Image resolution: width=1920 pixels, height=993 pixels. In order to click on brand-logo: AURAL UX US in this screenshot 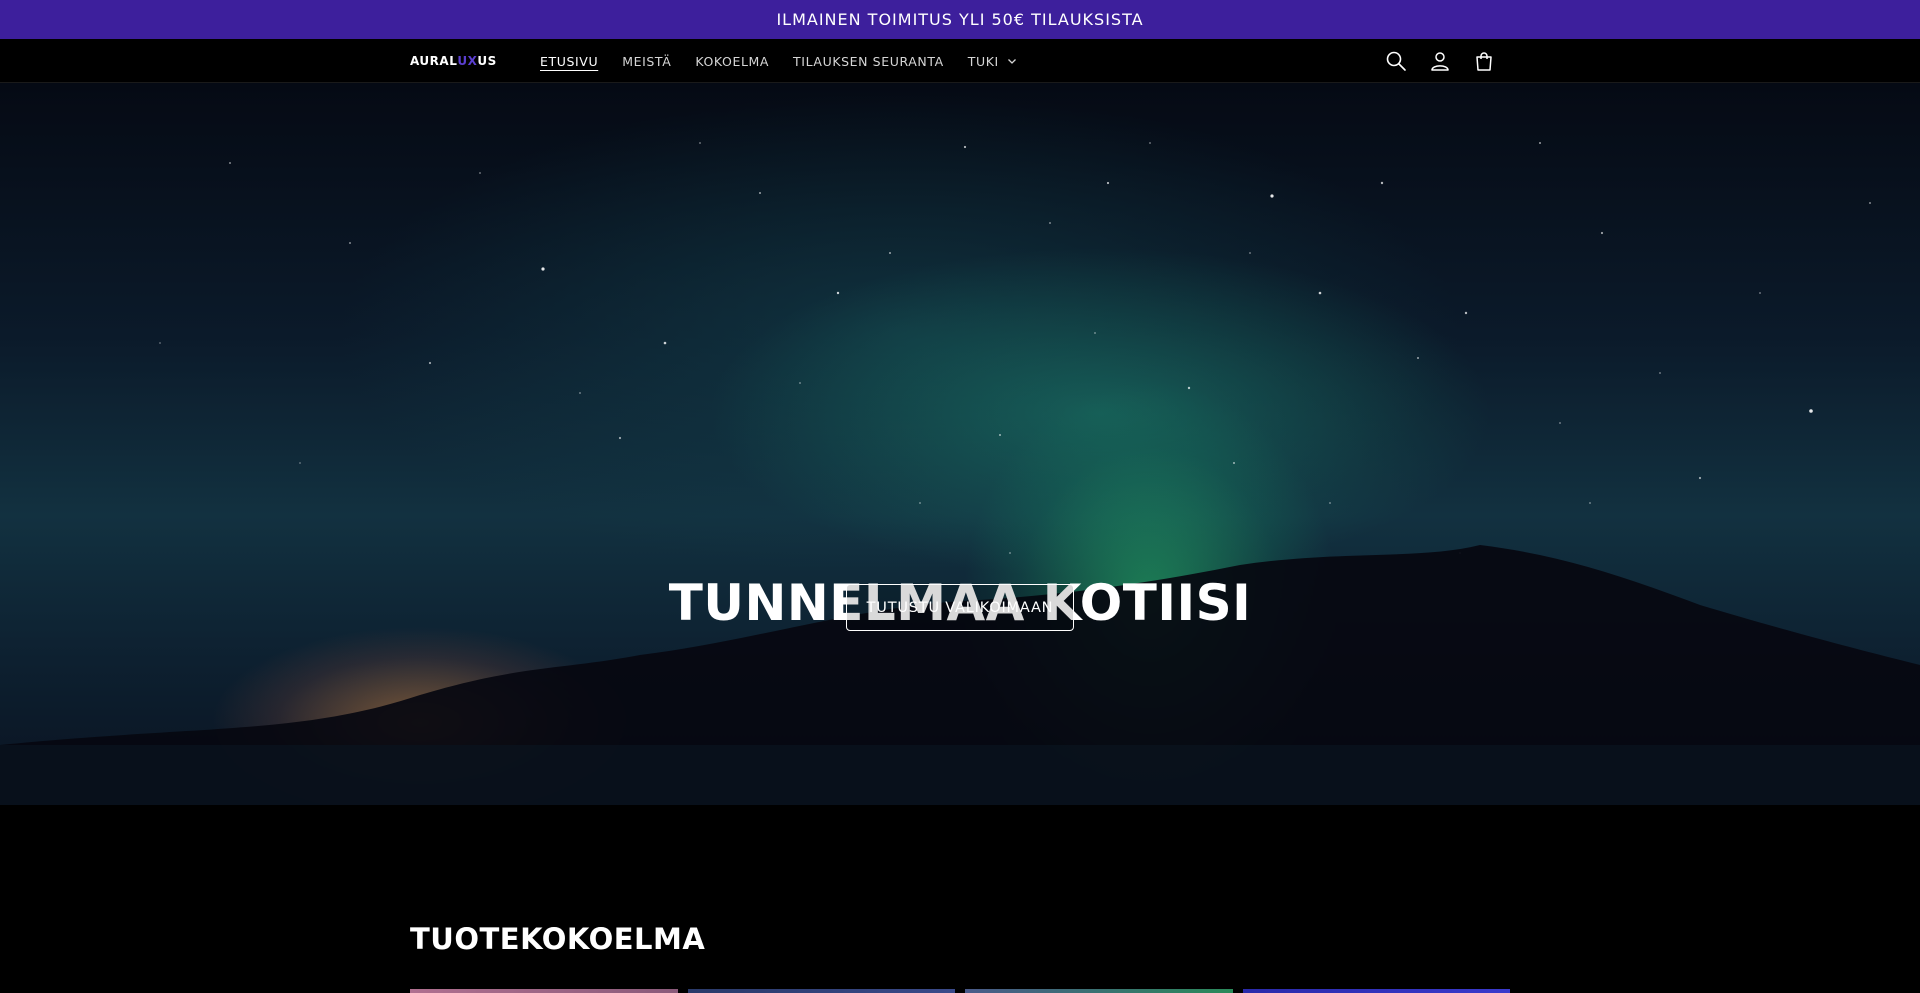, I will do `click(453, 61)`.